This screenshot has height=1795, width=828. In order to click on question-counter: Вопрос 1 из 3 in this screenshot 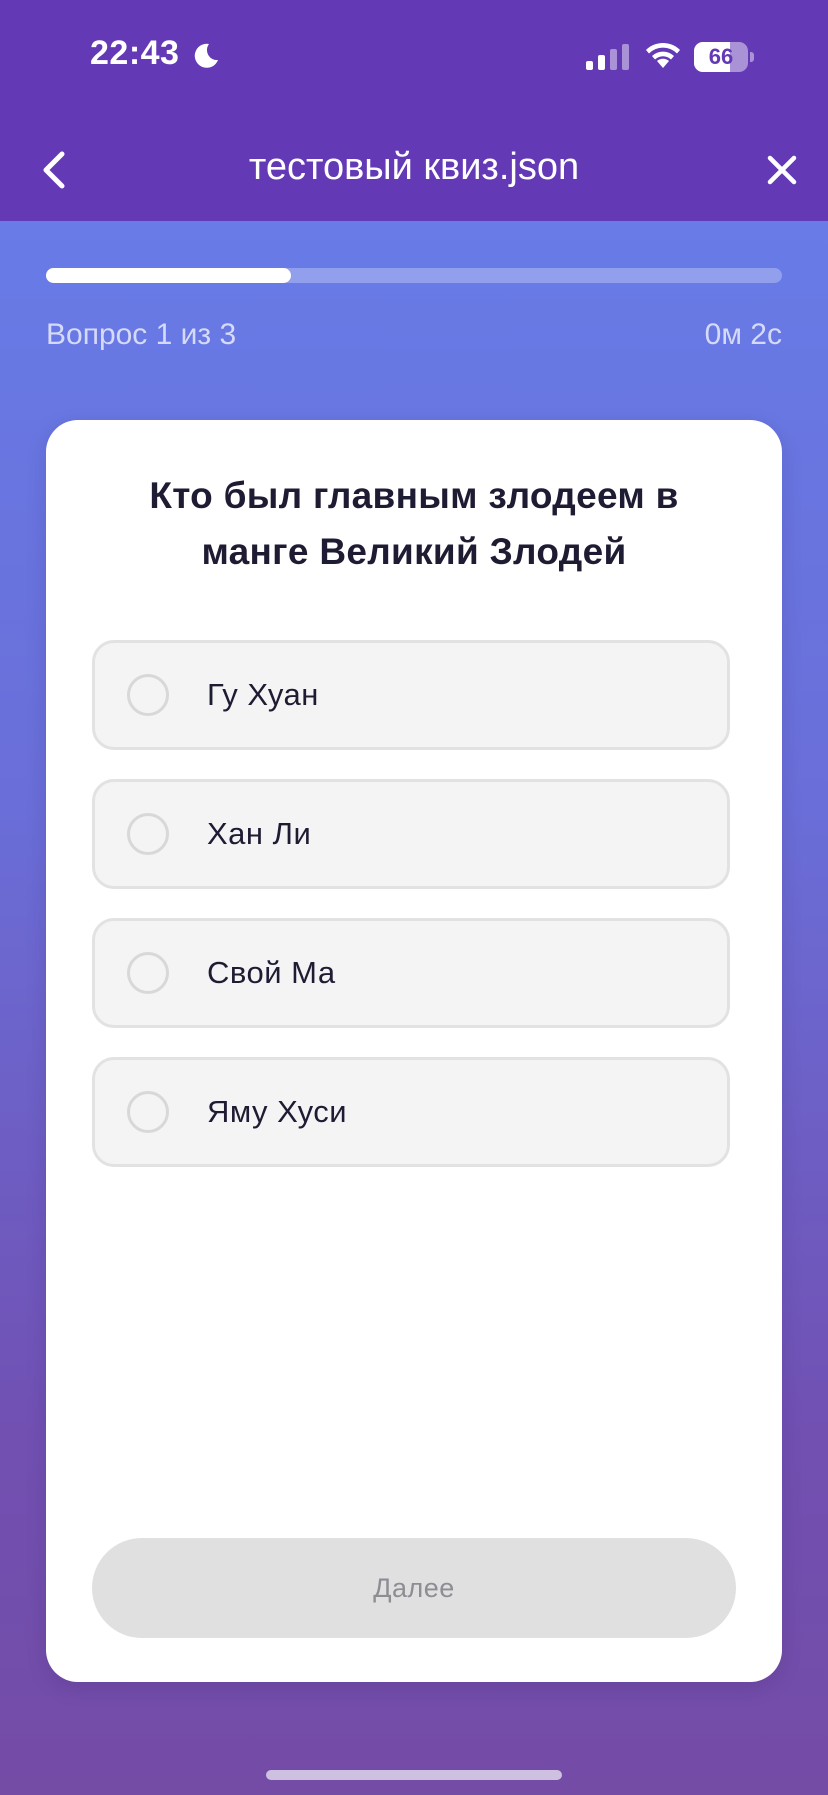, I will do `click(141, 334)`.